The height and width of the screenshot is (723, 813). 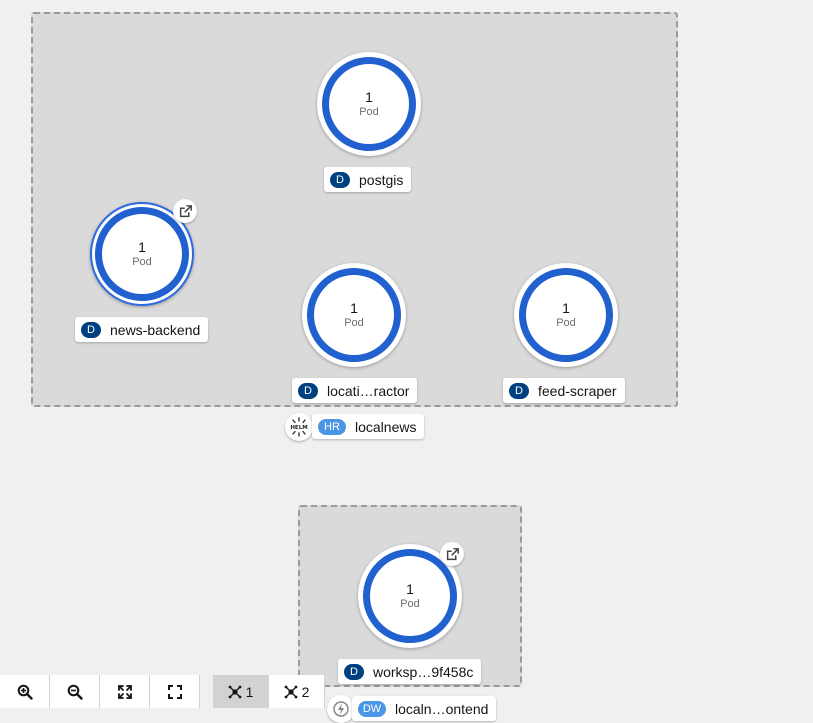 I want to click on zoom-in-button, so click(x=25, y=691).